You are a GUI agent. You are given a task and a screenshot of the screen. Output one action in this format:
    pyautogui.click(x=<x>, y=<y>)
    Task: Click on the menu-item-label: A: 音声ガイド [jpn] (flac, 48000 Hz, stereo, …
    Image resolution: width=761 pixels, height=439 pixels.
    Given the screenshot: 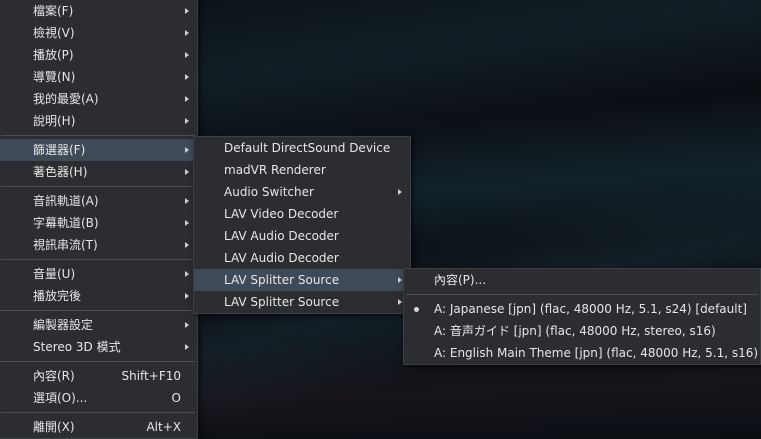 What is the action you would take?
    pyautogui.click(x=575, y=331)
    